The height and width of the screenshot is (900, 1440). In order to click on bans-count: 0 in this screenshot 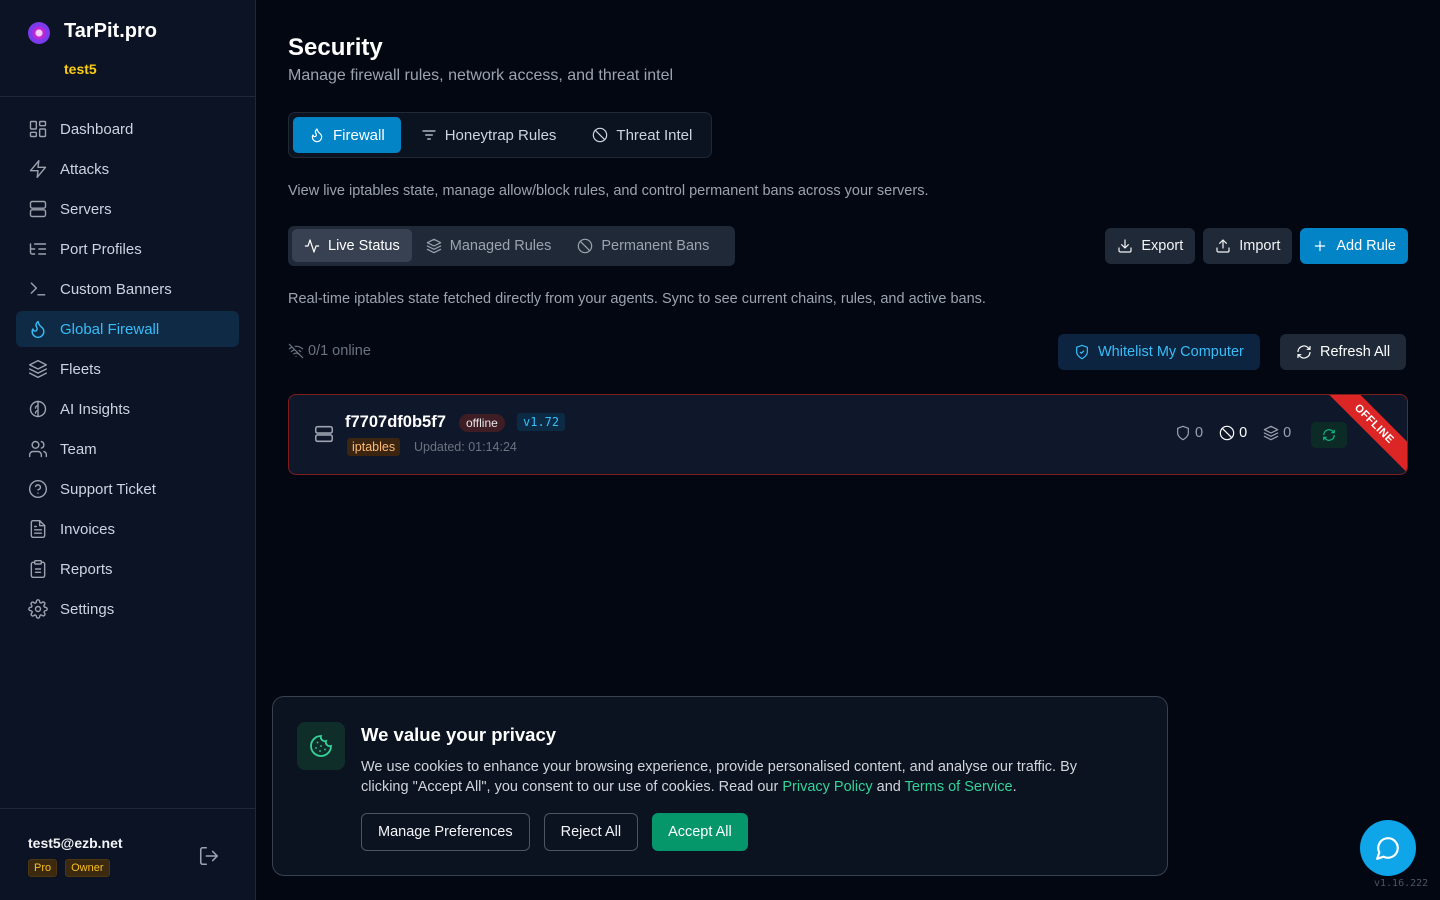, I will do `click(1243, 433)`.